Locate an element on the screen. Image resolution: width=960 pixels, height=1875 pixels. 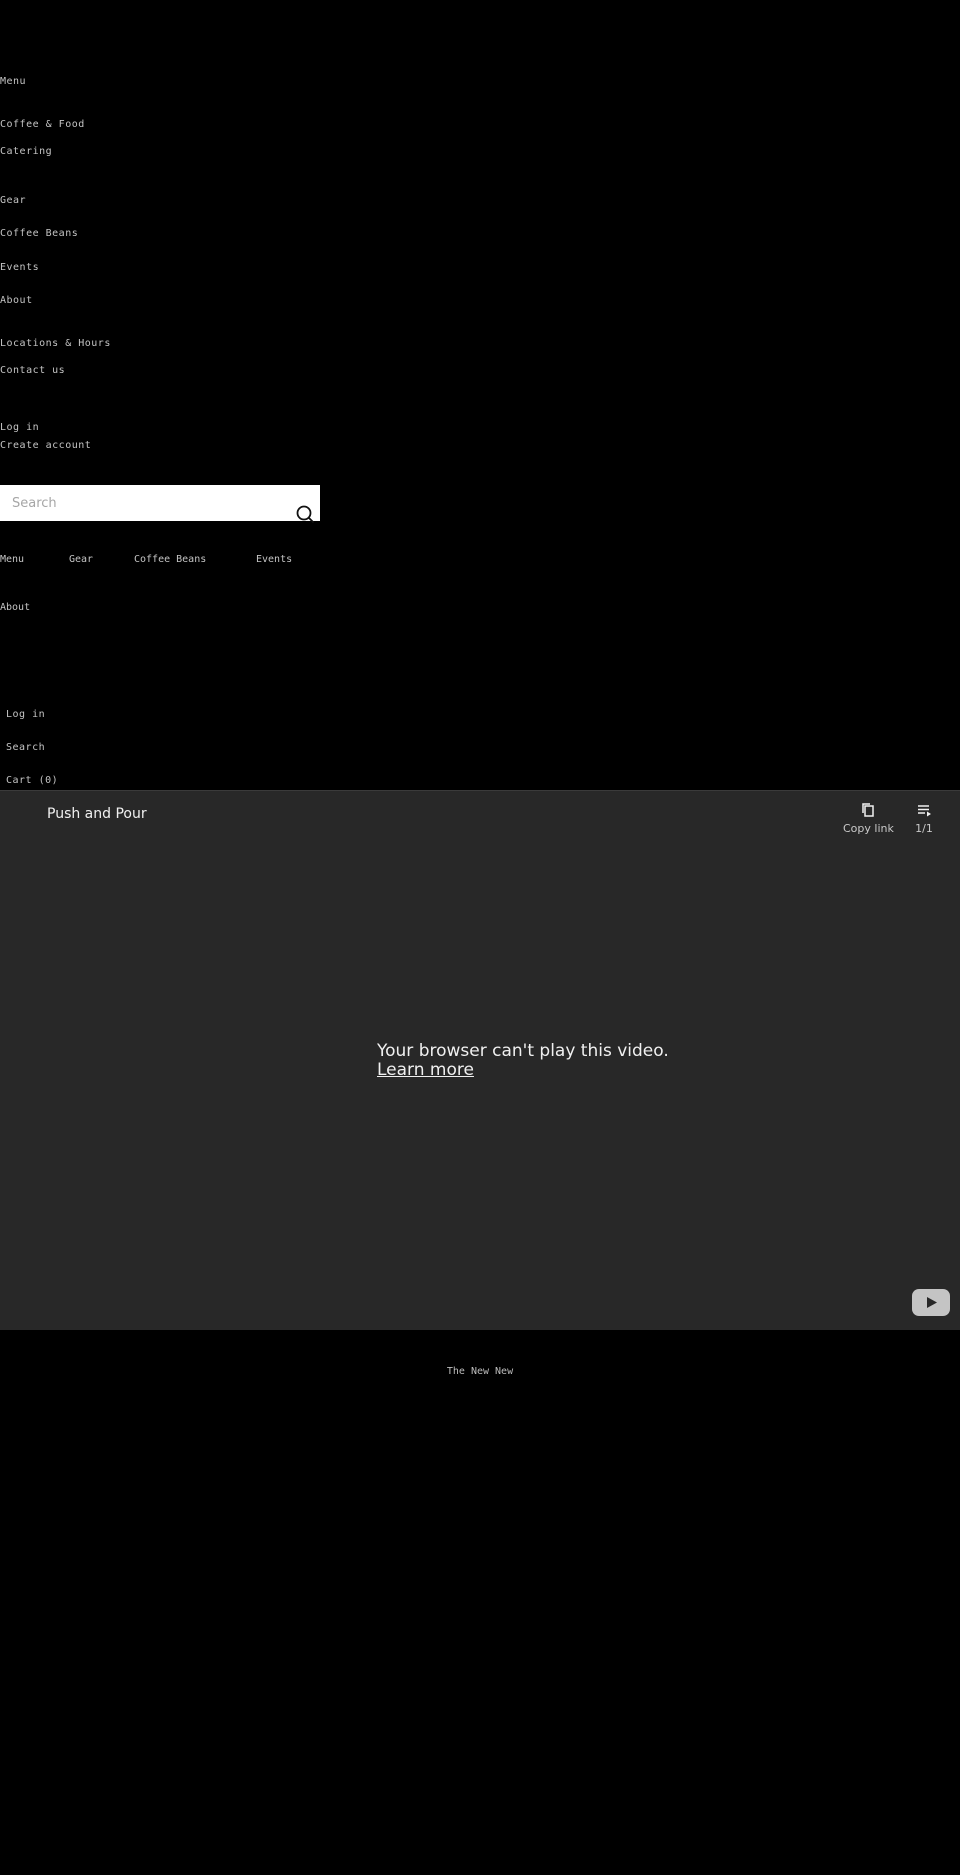
header-search: Search is located at coordinates (25, 748).